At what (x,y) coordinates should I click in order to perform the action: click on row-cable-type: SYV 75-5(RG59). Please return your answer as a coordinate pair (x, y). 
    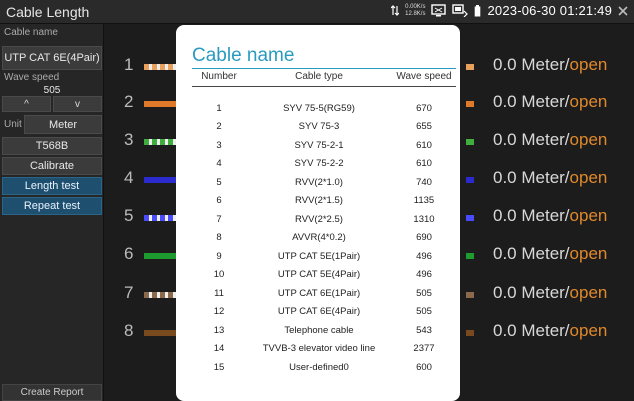
    Looking at the image, I should click on (319, 108).